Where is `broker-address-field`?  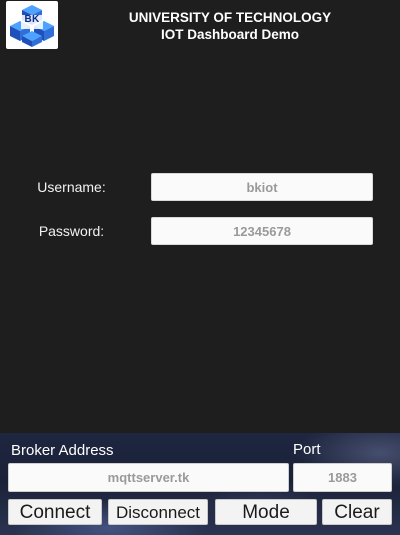 broker-address-field is located at coordinates (148, 477).